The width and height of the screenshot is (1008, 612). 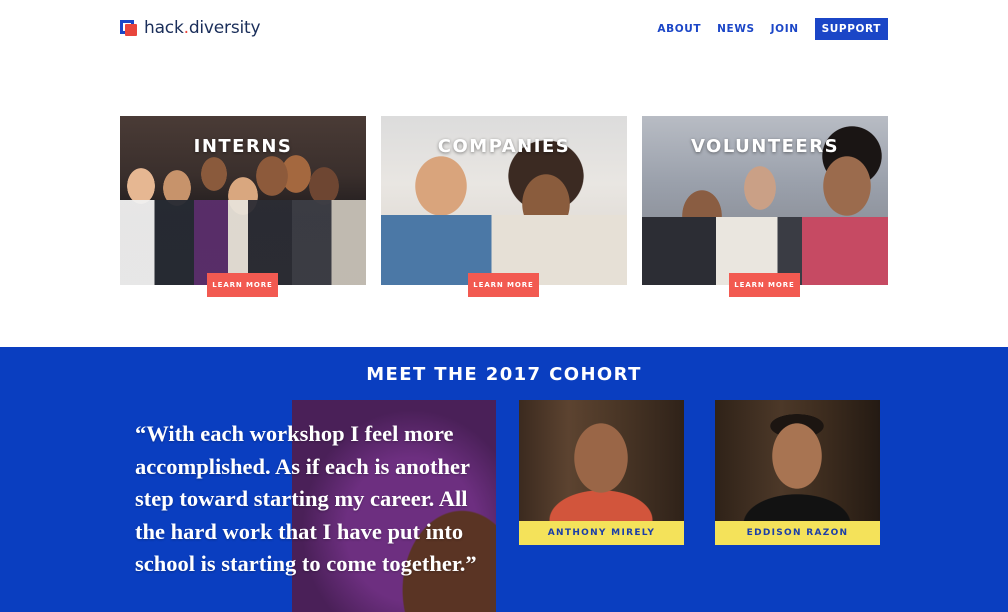 What do you see at coordinates (504, 146) in the screenshot?
I see `card-title: COMPANIES` at bounding box center [504, 146].